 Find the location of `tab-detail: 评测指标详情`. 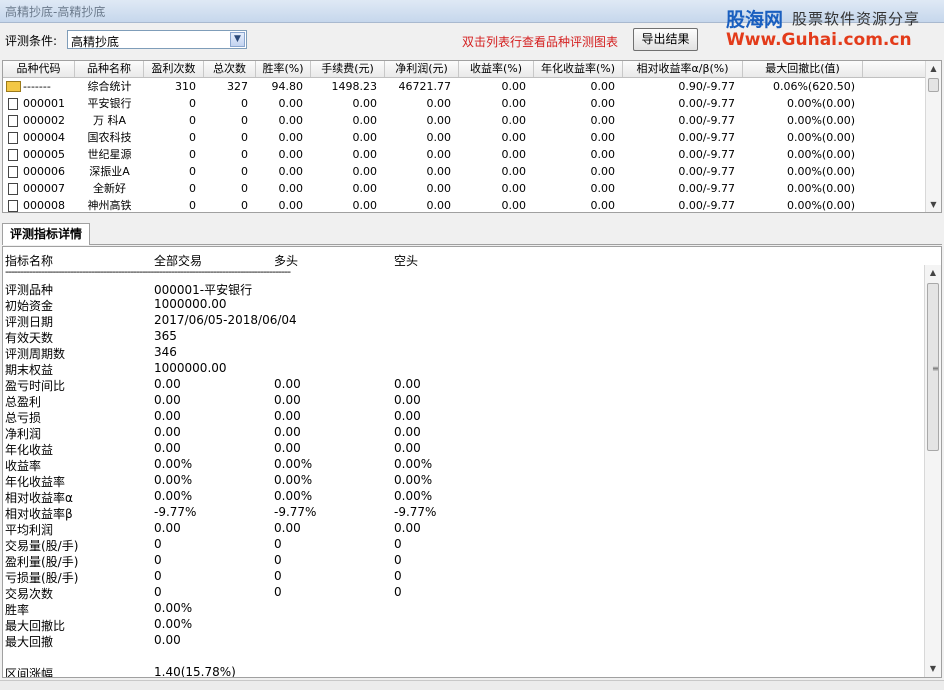

tab-detail: 评测指标详情 is located at coordinates (46, 234).